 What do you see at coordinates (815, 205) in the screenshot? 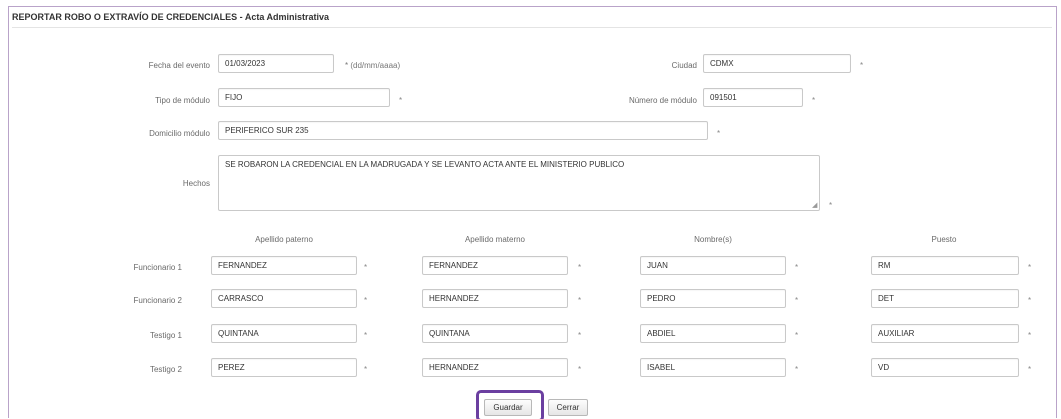
I see `textarea-resize-handle: ◢` at bounding box center [815, 205].